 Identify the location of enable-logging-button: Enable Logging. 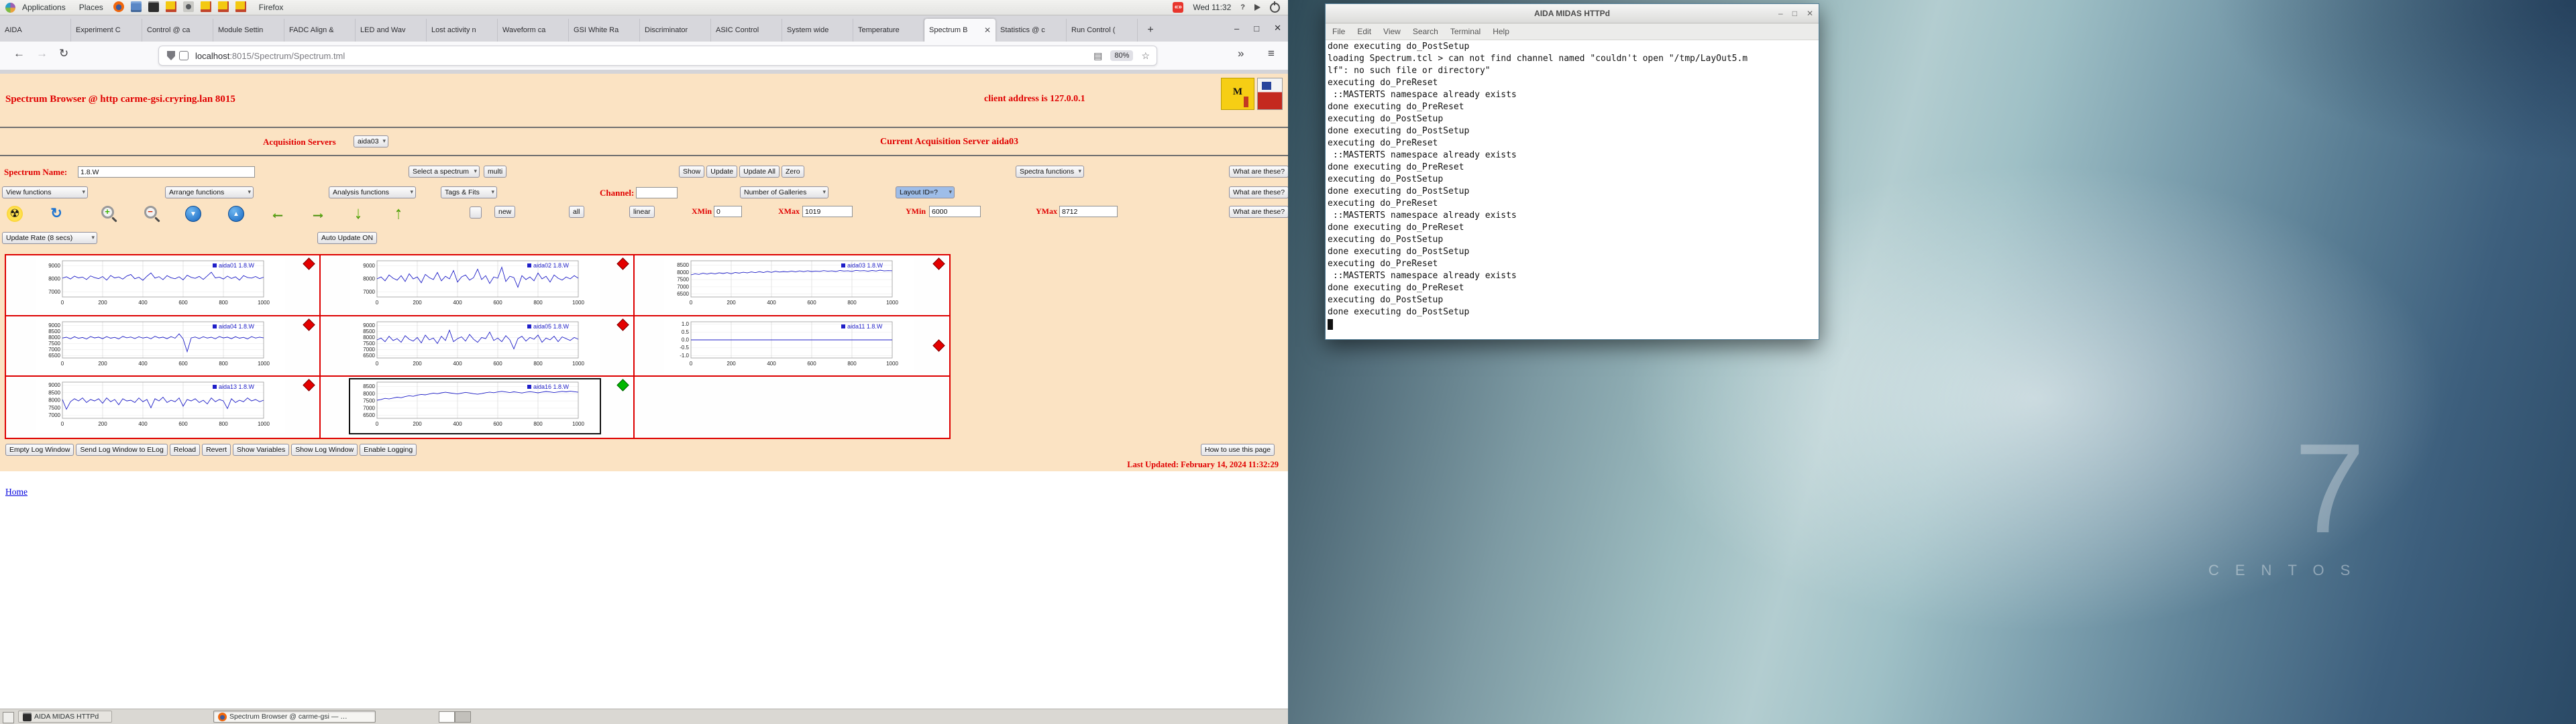
(388, 450).